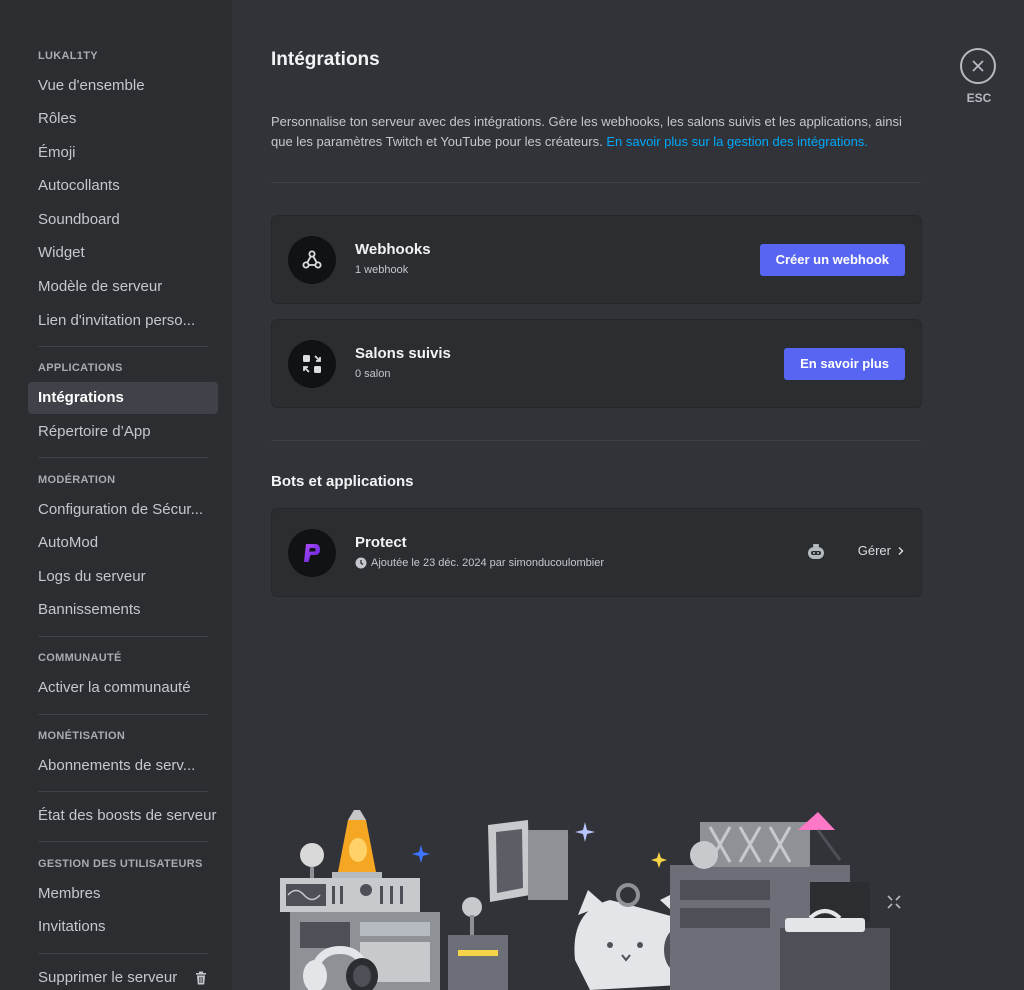 The width and height of the screenshot is (1024, 990). What do you see at coordinates (128, 816) in the screenshot?
I see `sidebar-item-boost-status: État des boosts de serveur` at bounding box center [128, 816].